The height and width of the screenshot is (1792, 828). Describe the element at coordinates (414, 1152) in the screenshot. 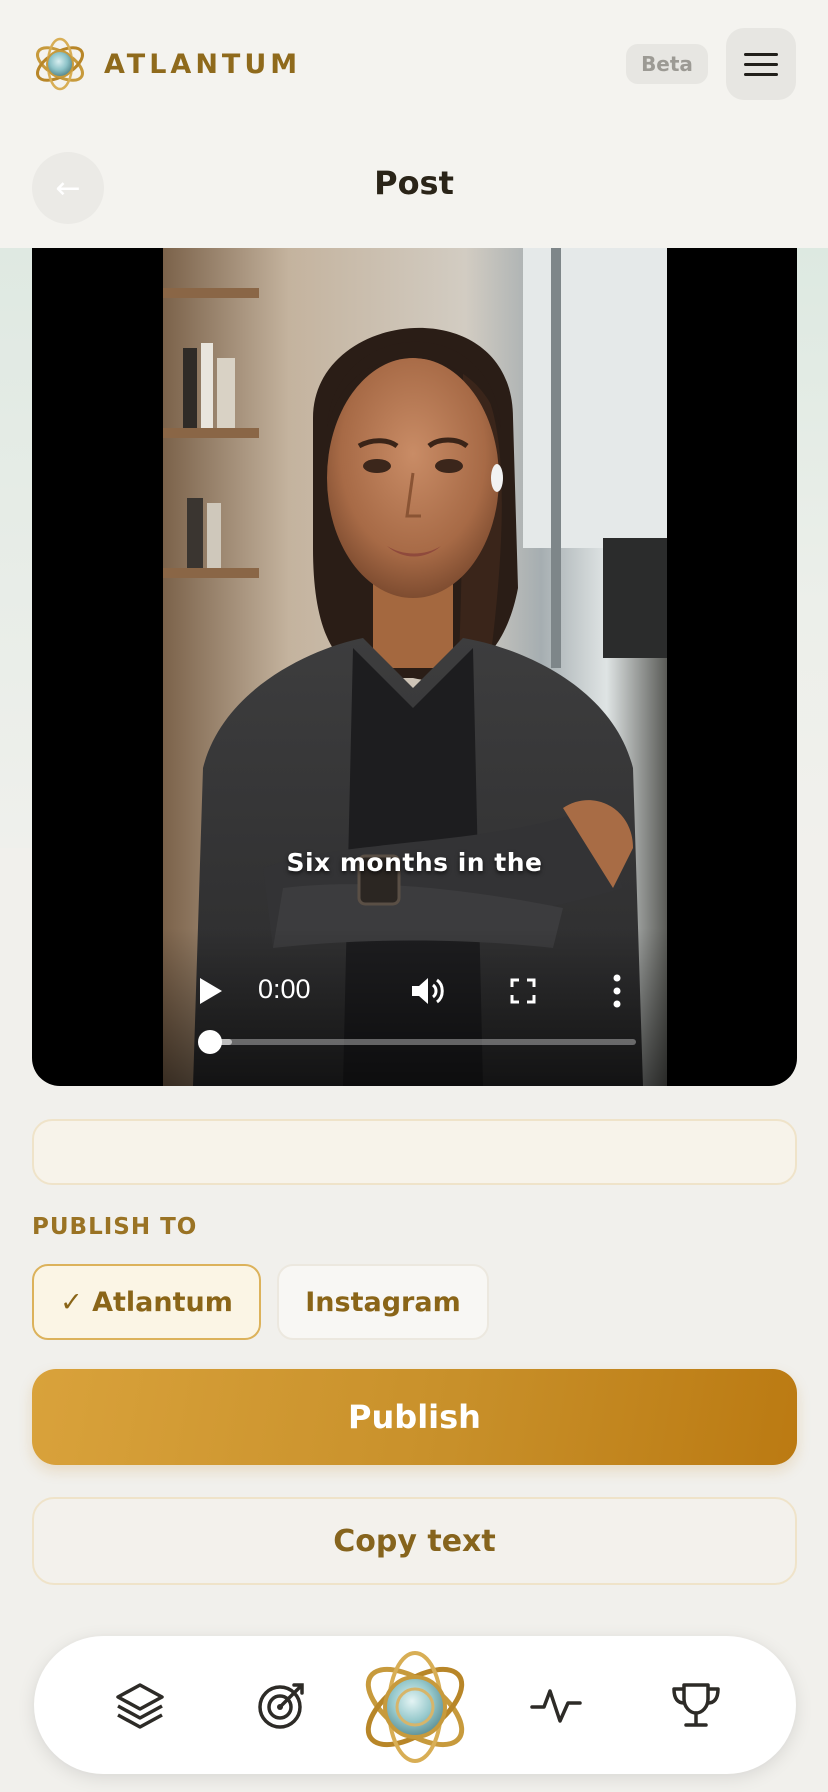

I see `post-text-field` at that location.